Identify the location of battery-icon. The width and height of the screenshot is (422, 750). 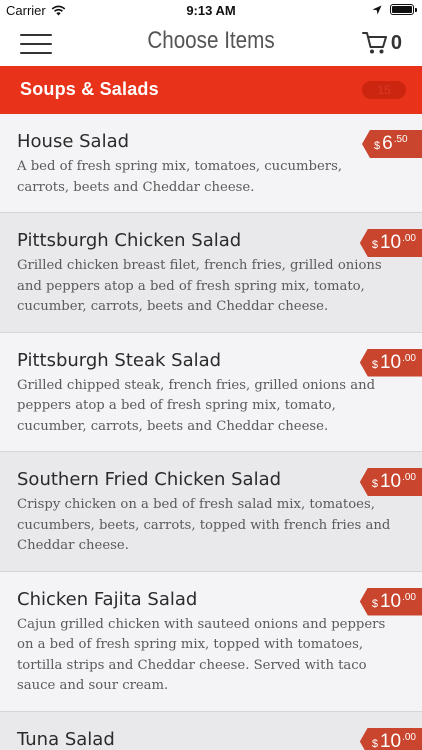
(403, 9).